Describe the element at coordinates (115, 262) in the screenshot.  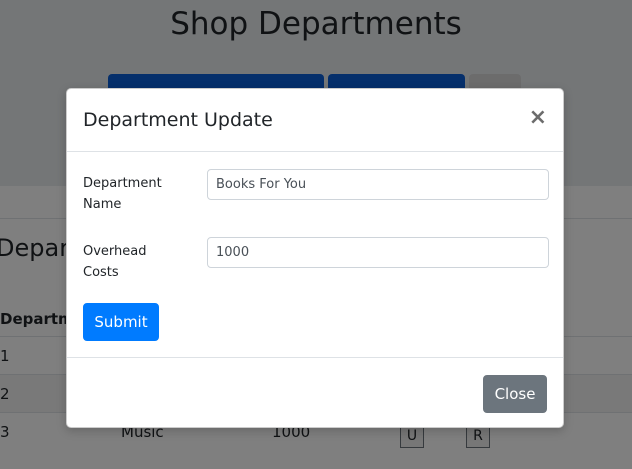
I see `overhead-costs-label: Overhead Costs` at that location.